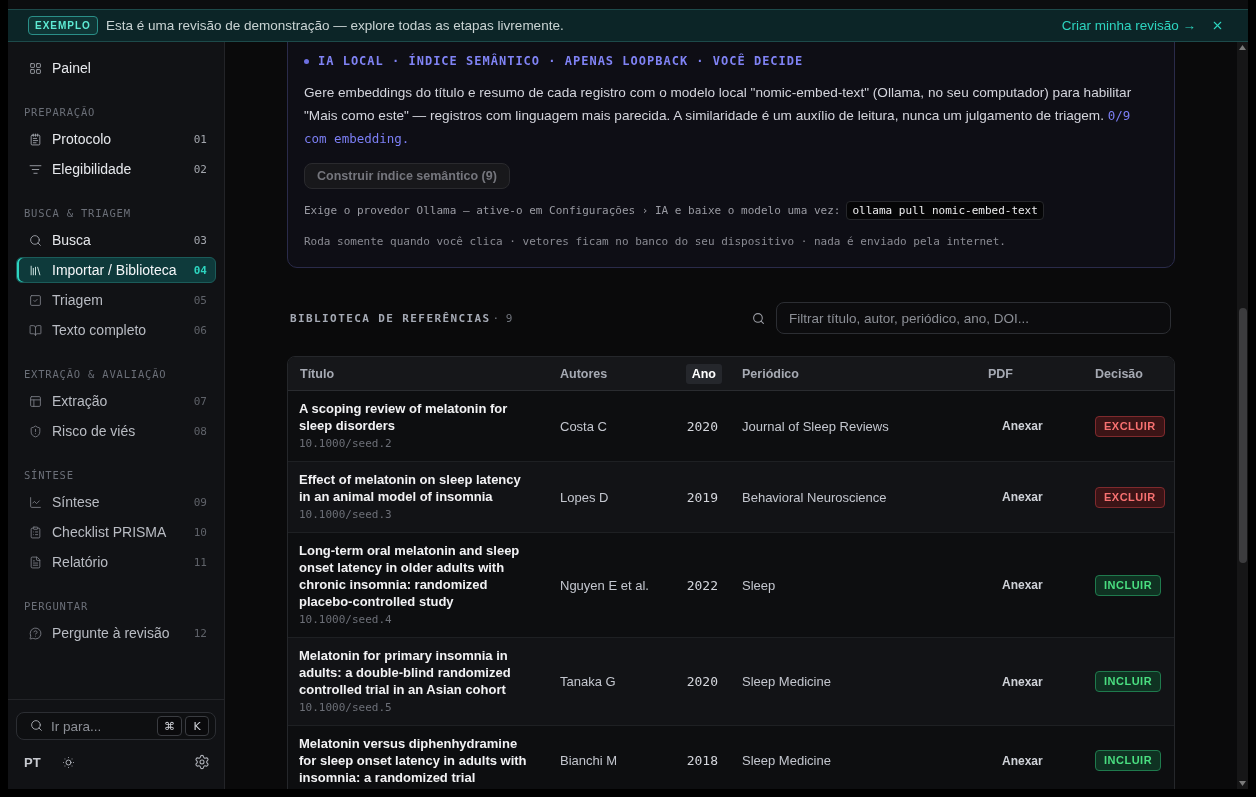  Describe the element at coordinates (390, 318) in the screenshot. I see `library-title: BIBLIOTECA DE REFERÊNCIAS` at that location.